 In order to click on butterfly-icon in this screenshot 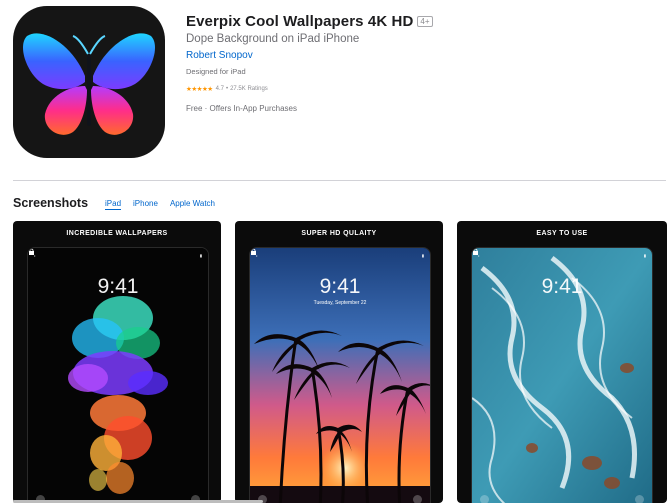, I will do `click(89, 84)`.